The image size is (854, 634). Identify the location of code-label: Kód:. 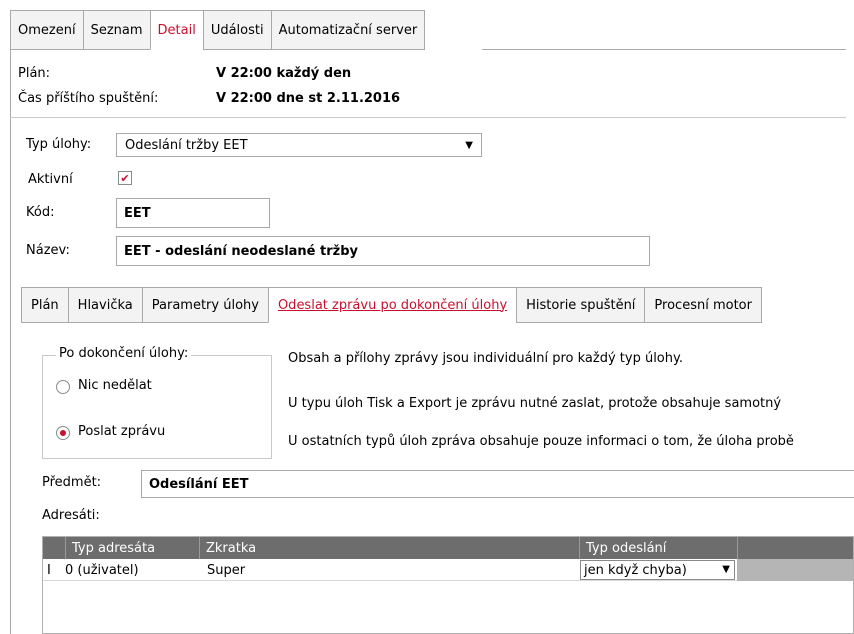
(40, 212).